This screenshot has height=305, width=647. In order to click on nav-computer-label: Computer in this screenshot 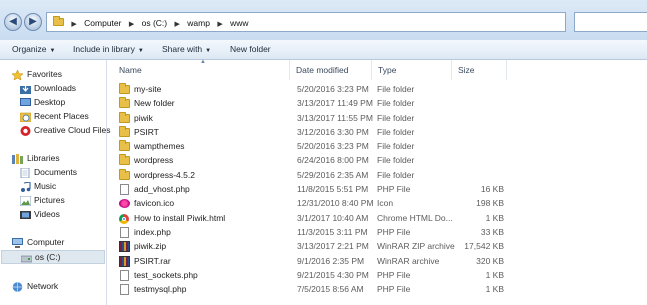, I will do `click(46, 242)`.